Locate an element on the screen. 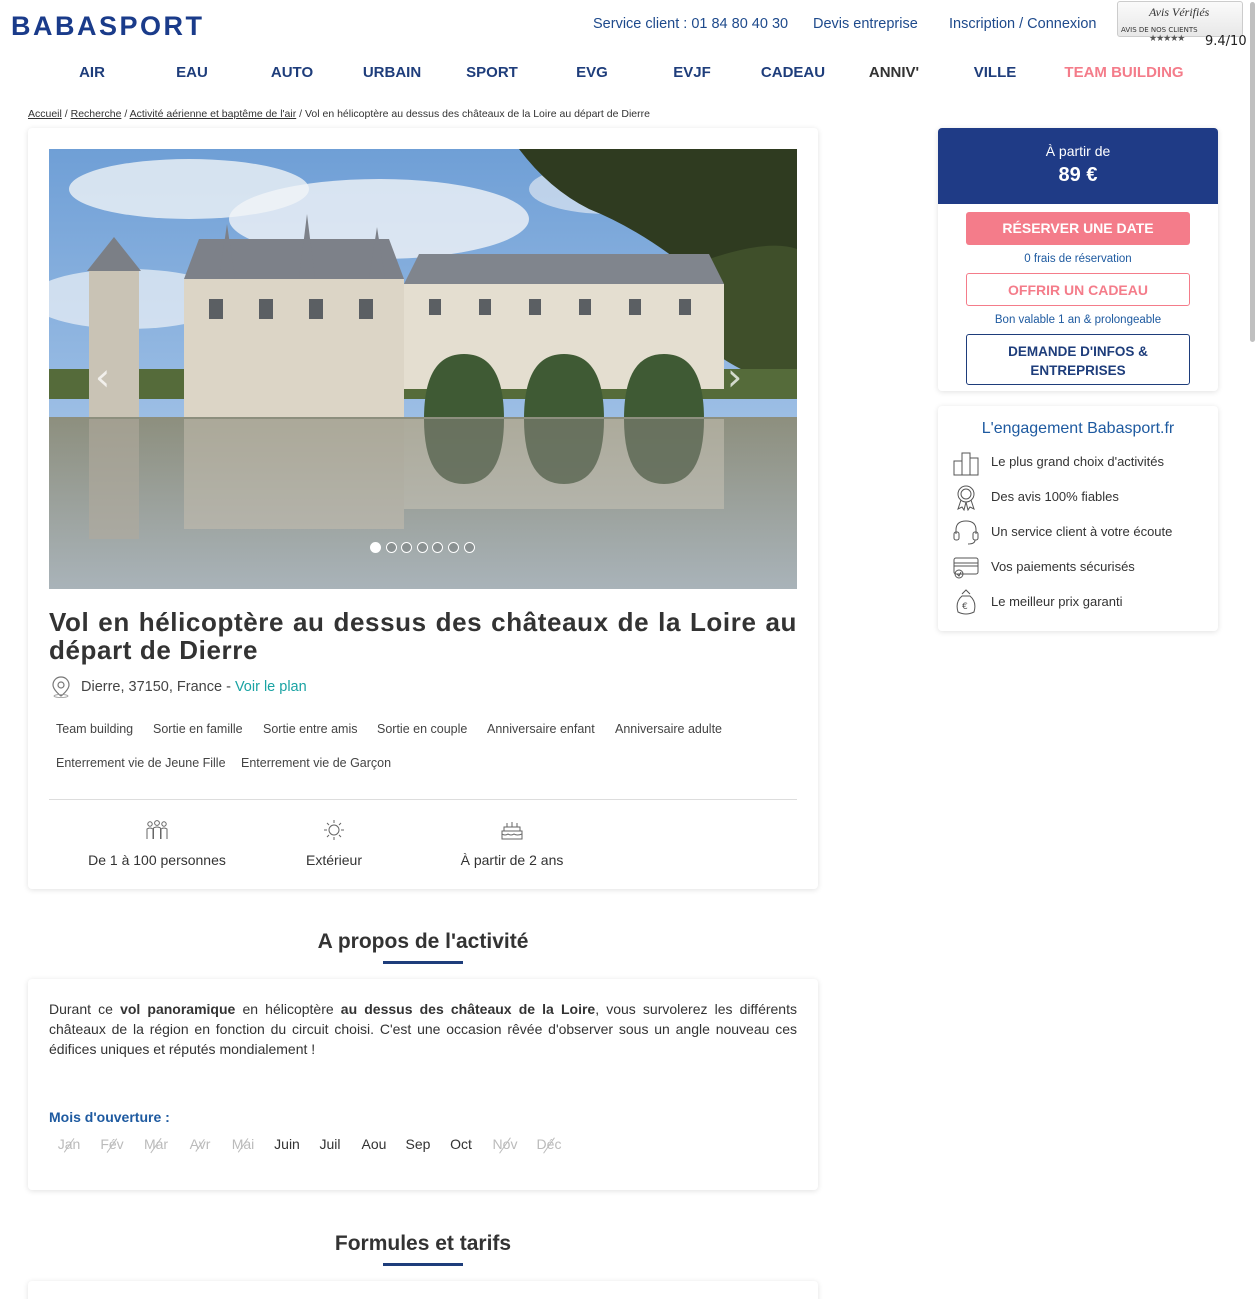 This screenshot has height=1299, width=1258. about-heading: A propos de l'activité is located at coordinates (423, 941).